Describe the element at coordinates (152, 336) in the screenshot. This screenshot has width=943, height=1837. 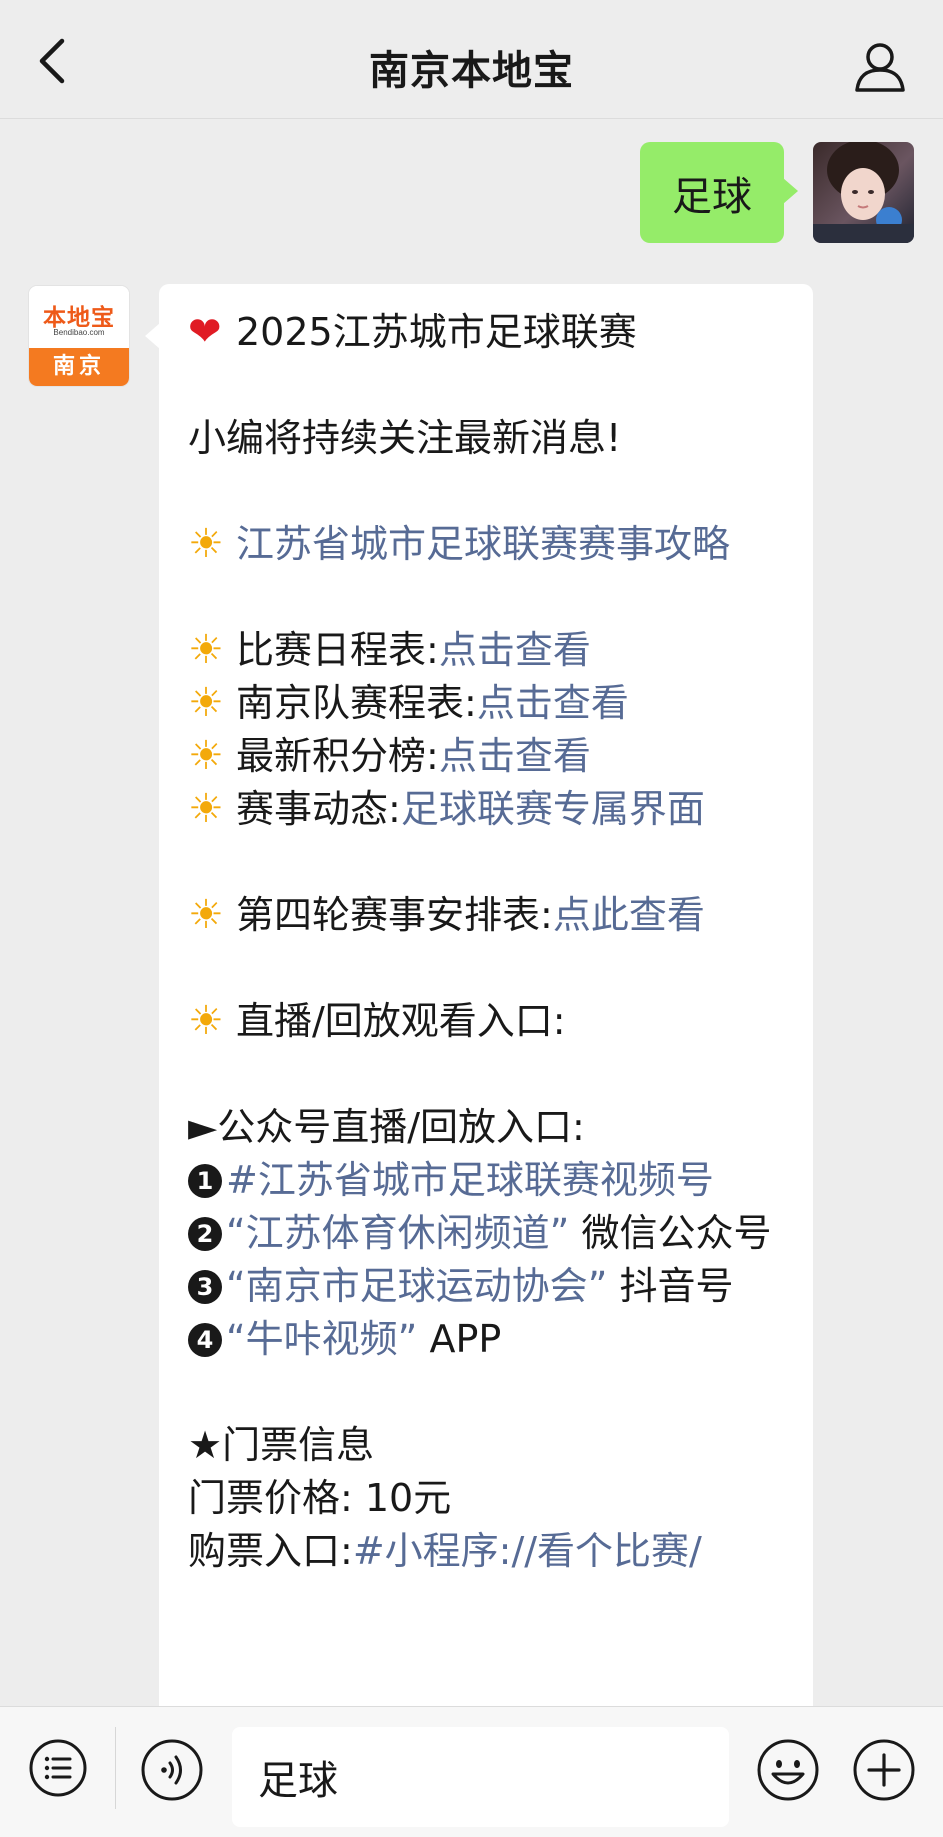
I see `incoming-bubble-tail` at that location.